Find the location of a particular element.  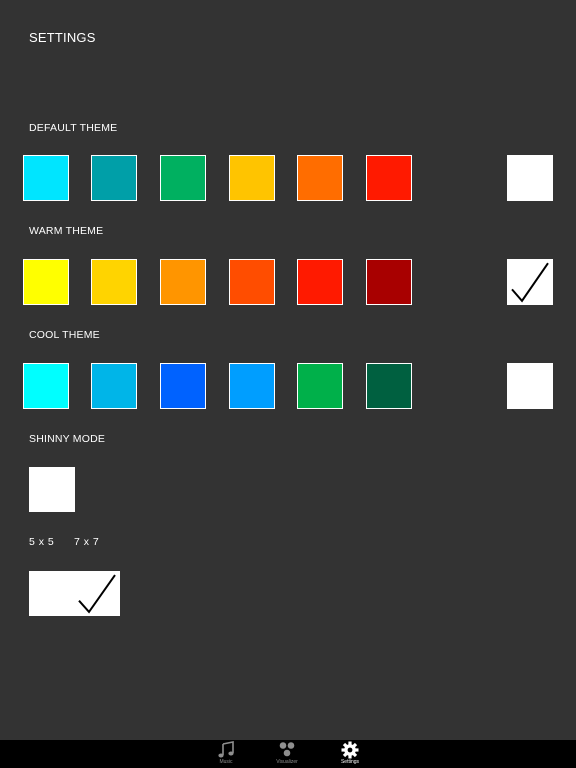

default-theme-label: DEFAULT THEME is located at coordinates (73, 128).